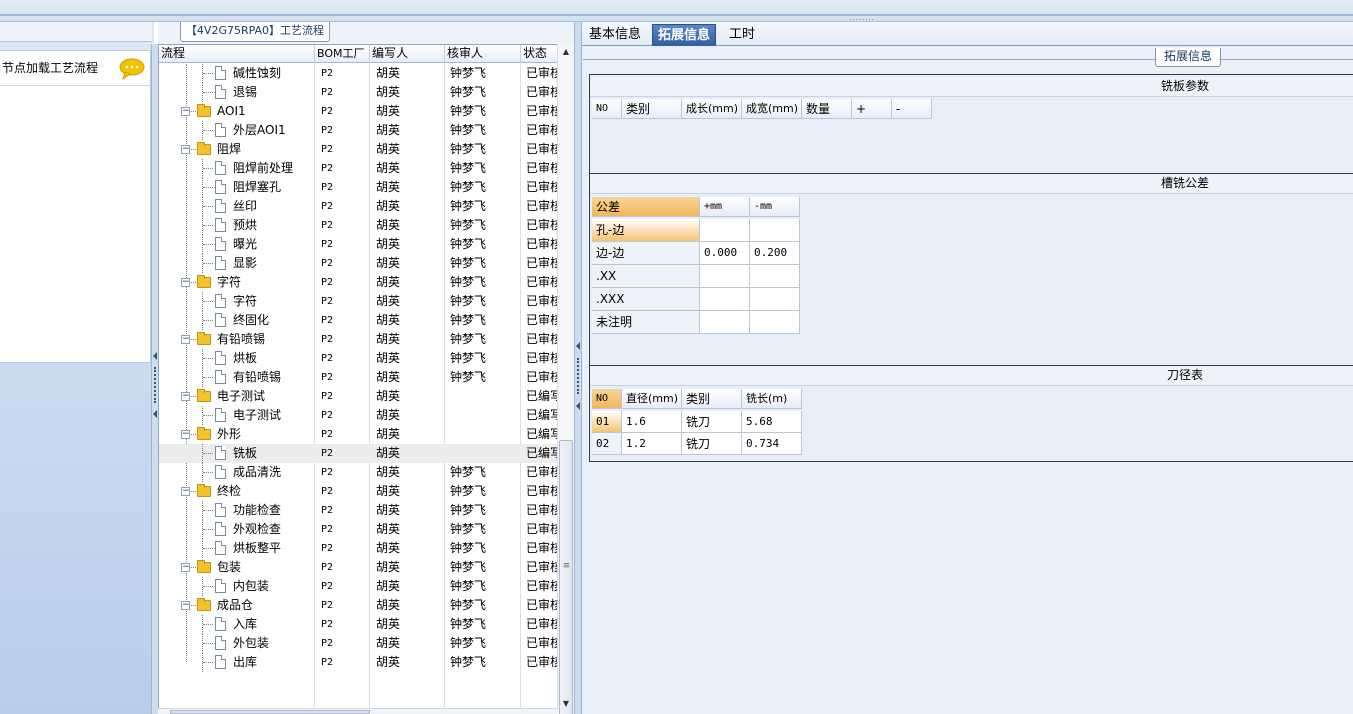  I want to click on top-toolbar-strip, so click(676, 11).